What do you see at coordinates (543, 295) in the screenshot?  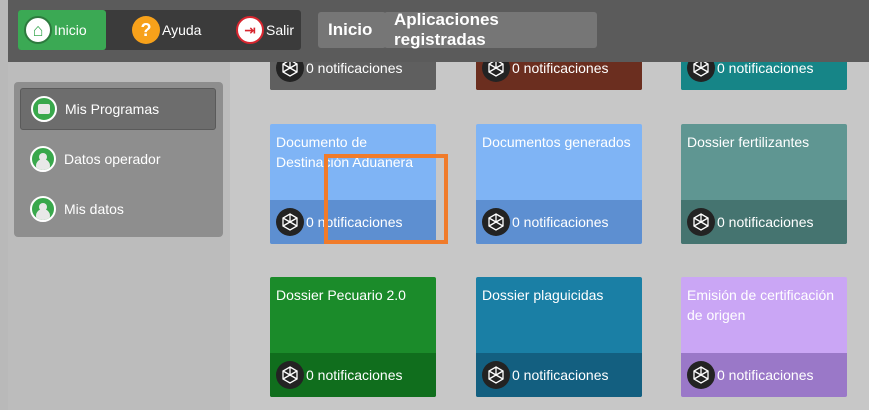 I see `tile-title: Dossier plaguicidas` at bounding box center [543, 295].